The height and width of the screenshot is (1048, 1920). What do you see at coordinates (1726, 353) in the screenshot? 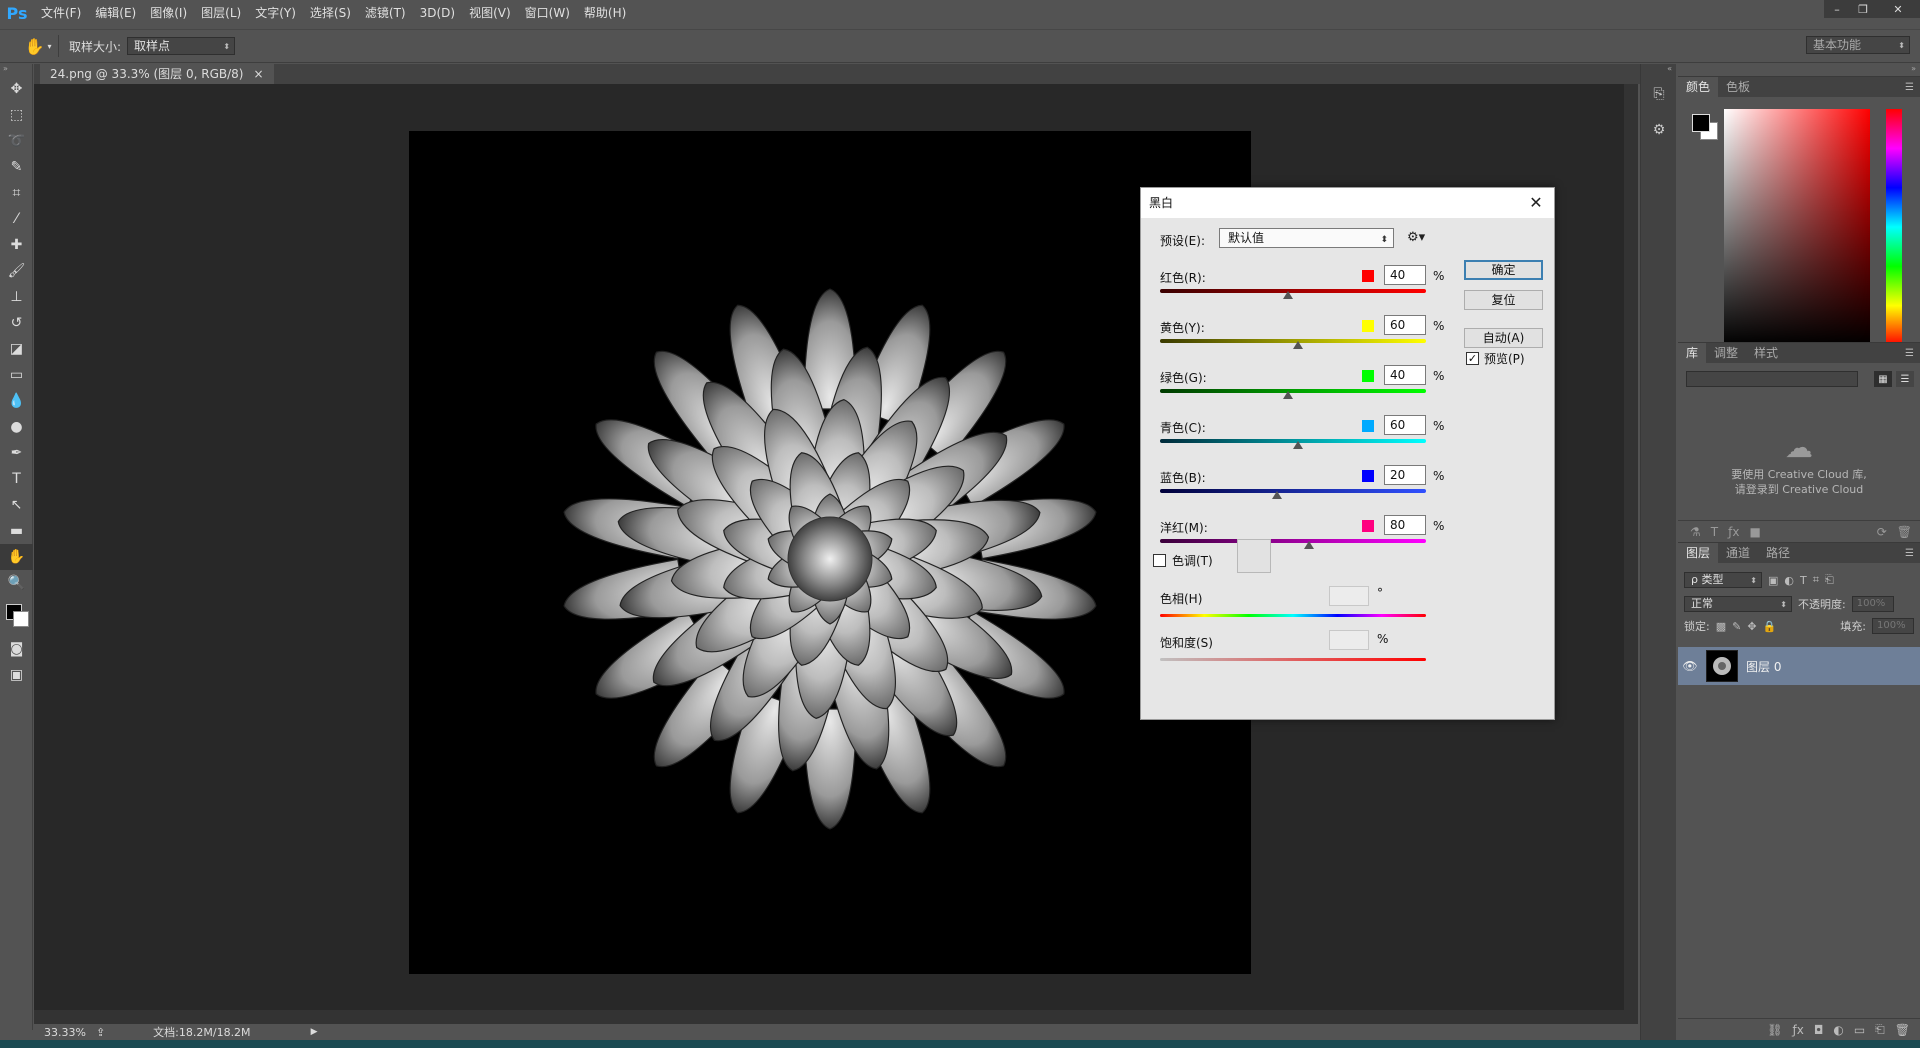
I see `tab-adjustments: 调整` at bounding box center [1726, 353].